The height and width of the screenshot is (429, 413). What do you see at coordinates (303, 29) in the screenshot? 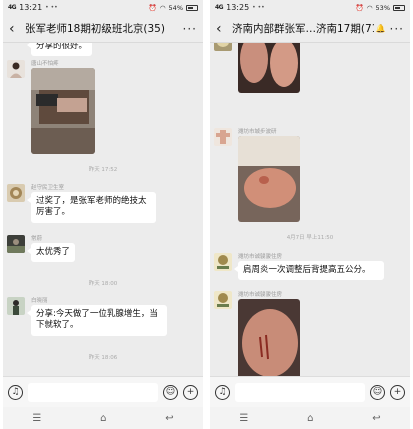
I see `chat-title: 济南内部群张军…济南17期(71)` at bounding box center [303, 29].